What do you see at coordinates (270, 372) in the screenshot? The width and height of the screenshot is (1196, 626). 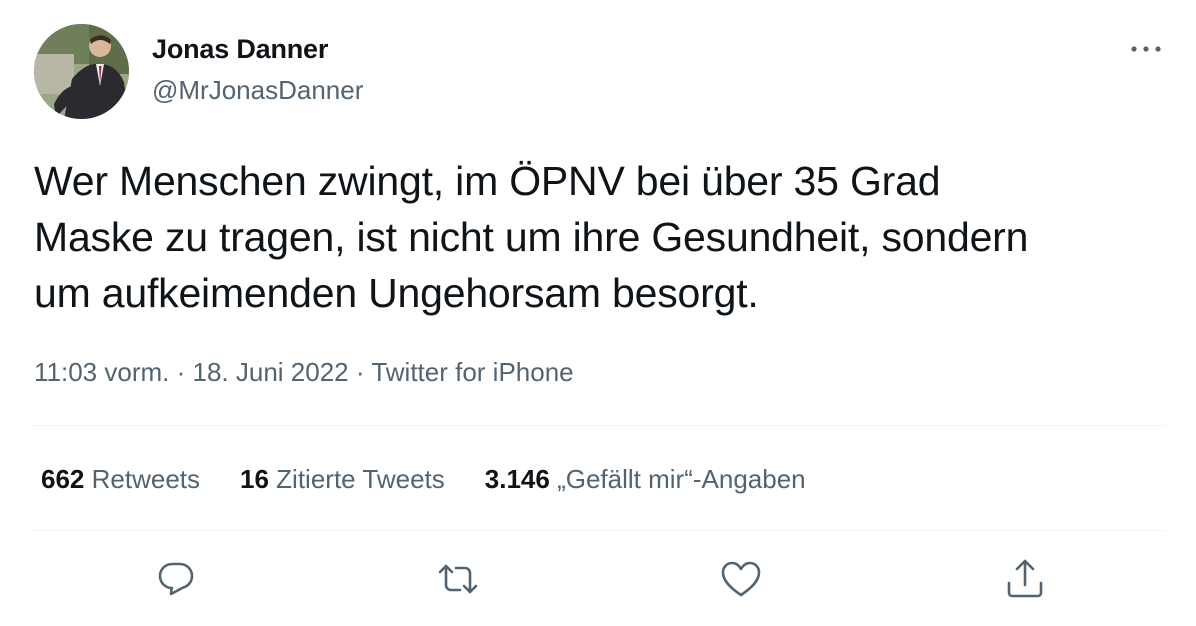 I see `tweet-date: 18. Juni 2022` at bounding box center [270, 372].